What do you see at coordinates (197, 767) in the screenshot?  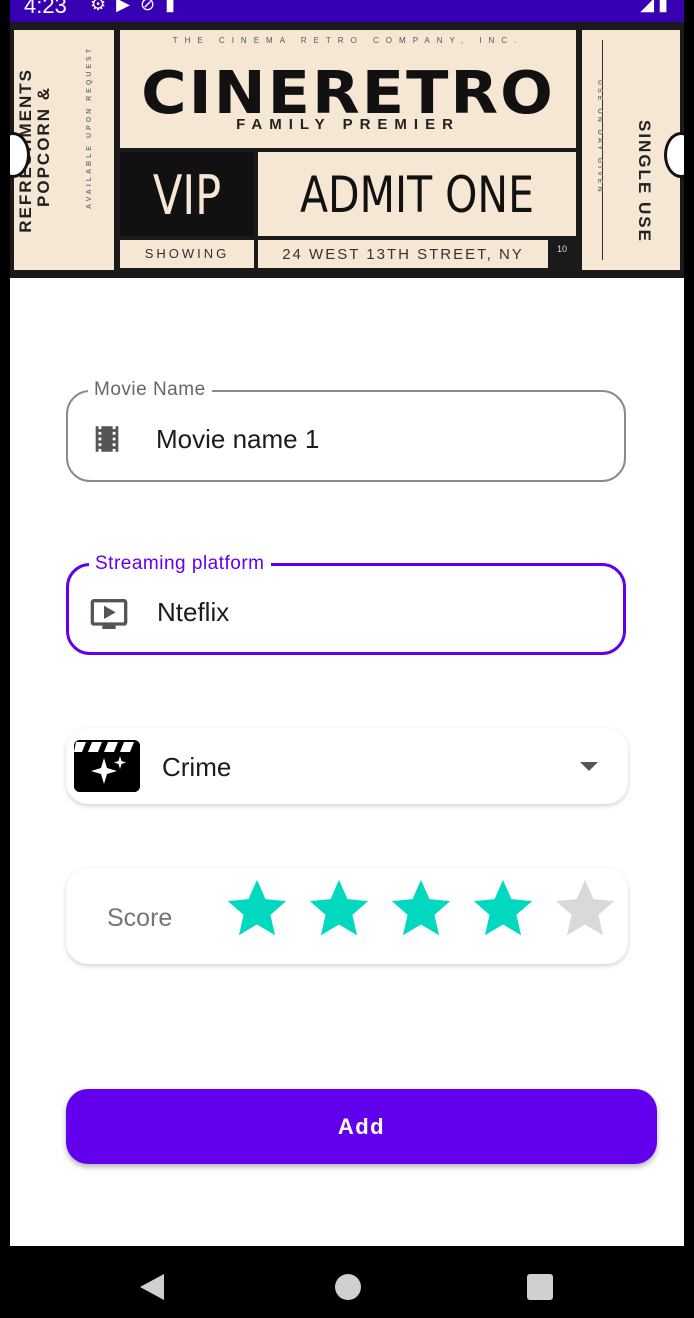 I see `genre-selected-value: Crime` at bounding box center [197, 767].